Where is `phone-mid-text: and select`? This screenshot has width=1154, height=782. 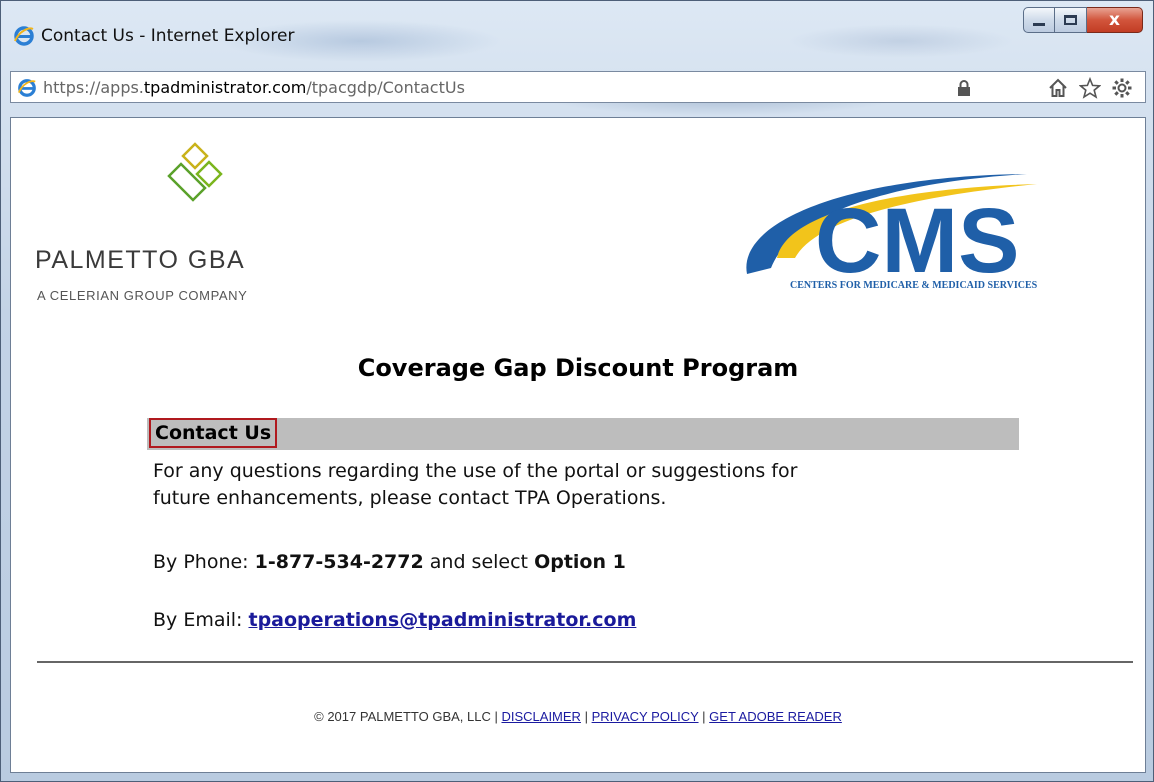 phone-mid-text: and select is located at coordinates (479, 562).